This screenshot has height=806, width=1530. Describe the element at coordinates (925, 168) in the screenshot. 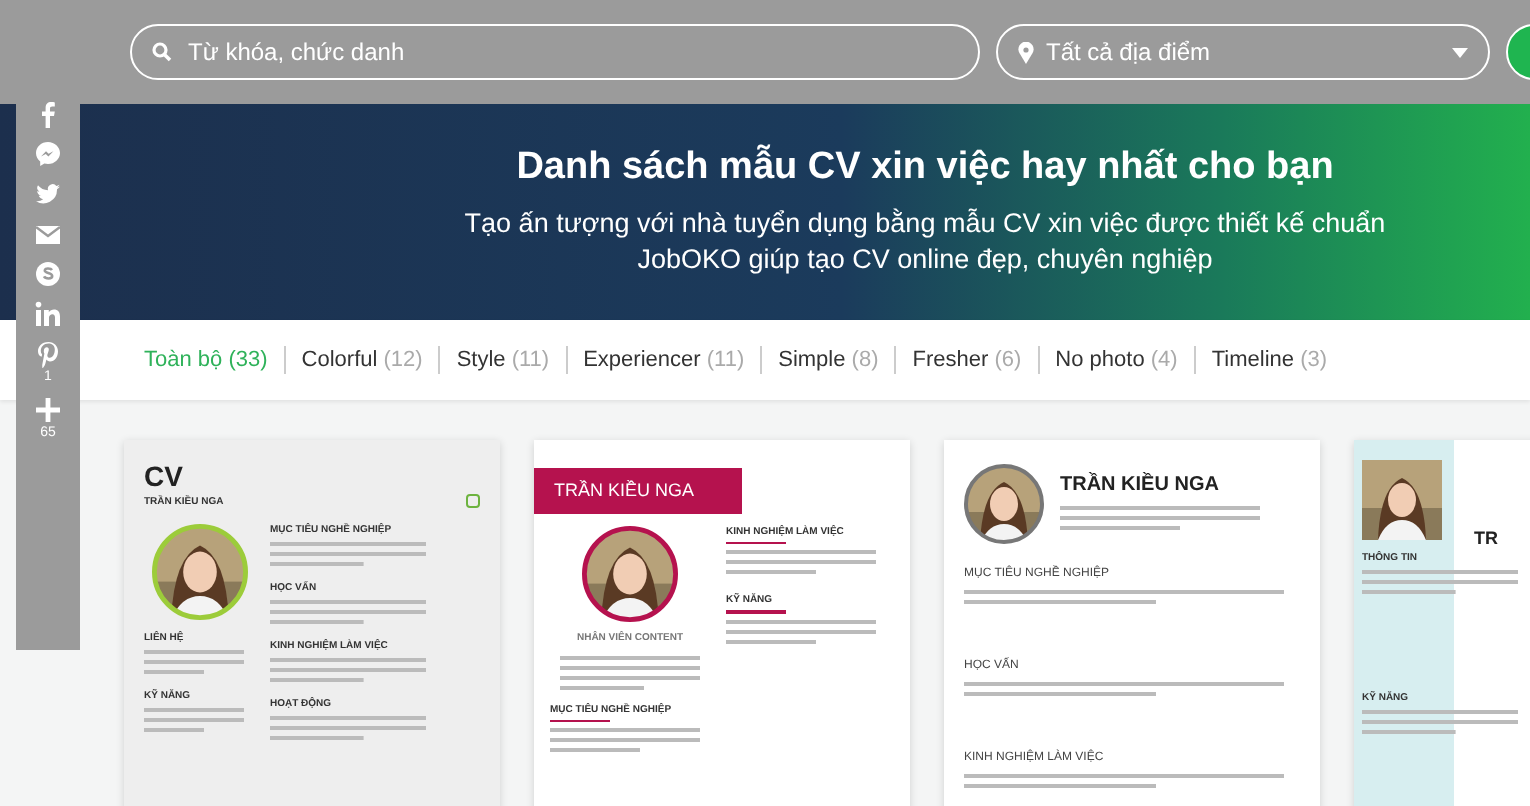

I see `banner-title: Danh sách mẫu CV xin việc hay nhất cho bạn` at that location.